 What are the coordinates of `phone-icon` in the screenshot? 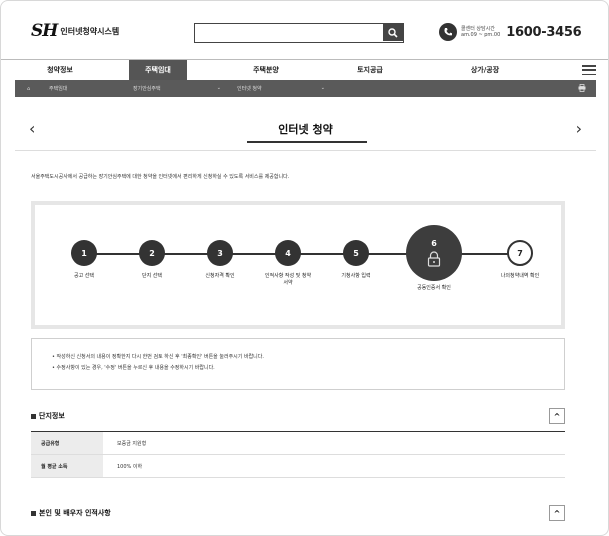 It's located at (448, 32).